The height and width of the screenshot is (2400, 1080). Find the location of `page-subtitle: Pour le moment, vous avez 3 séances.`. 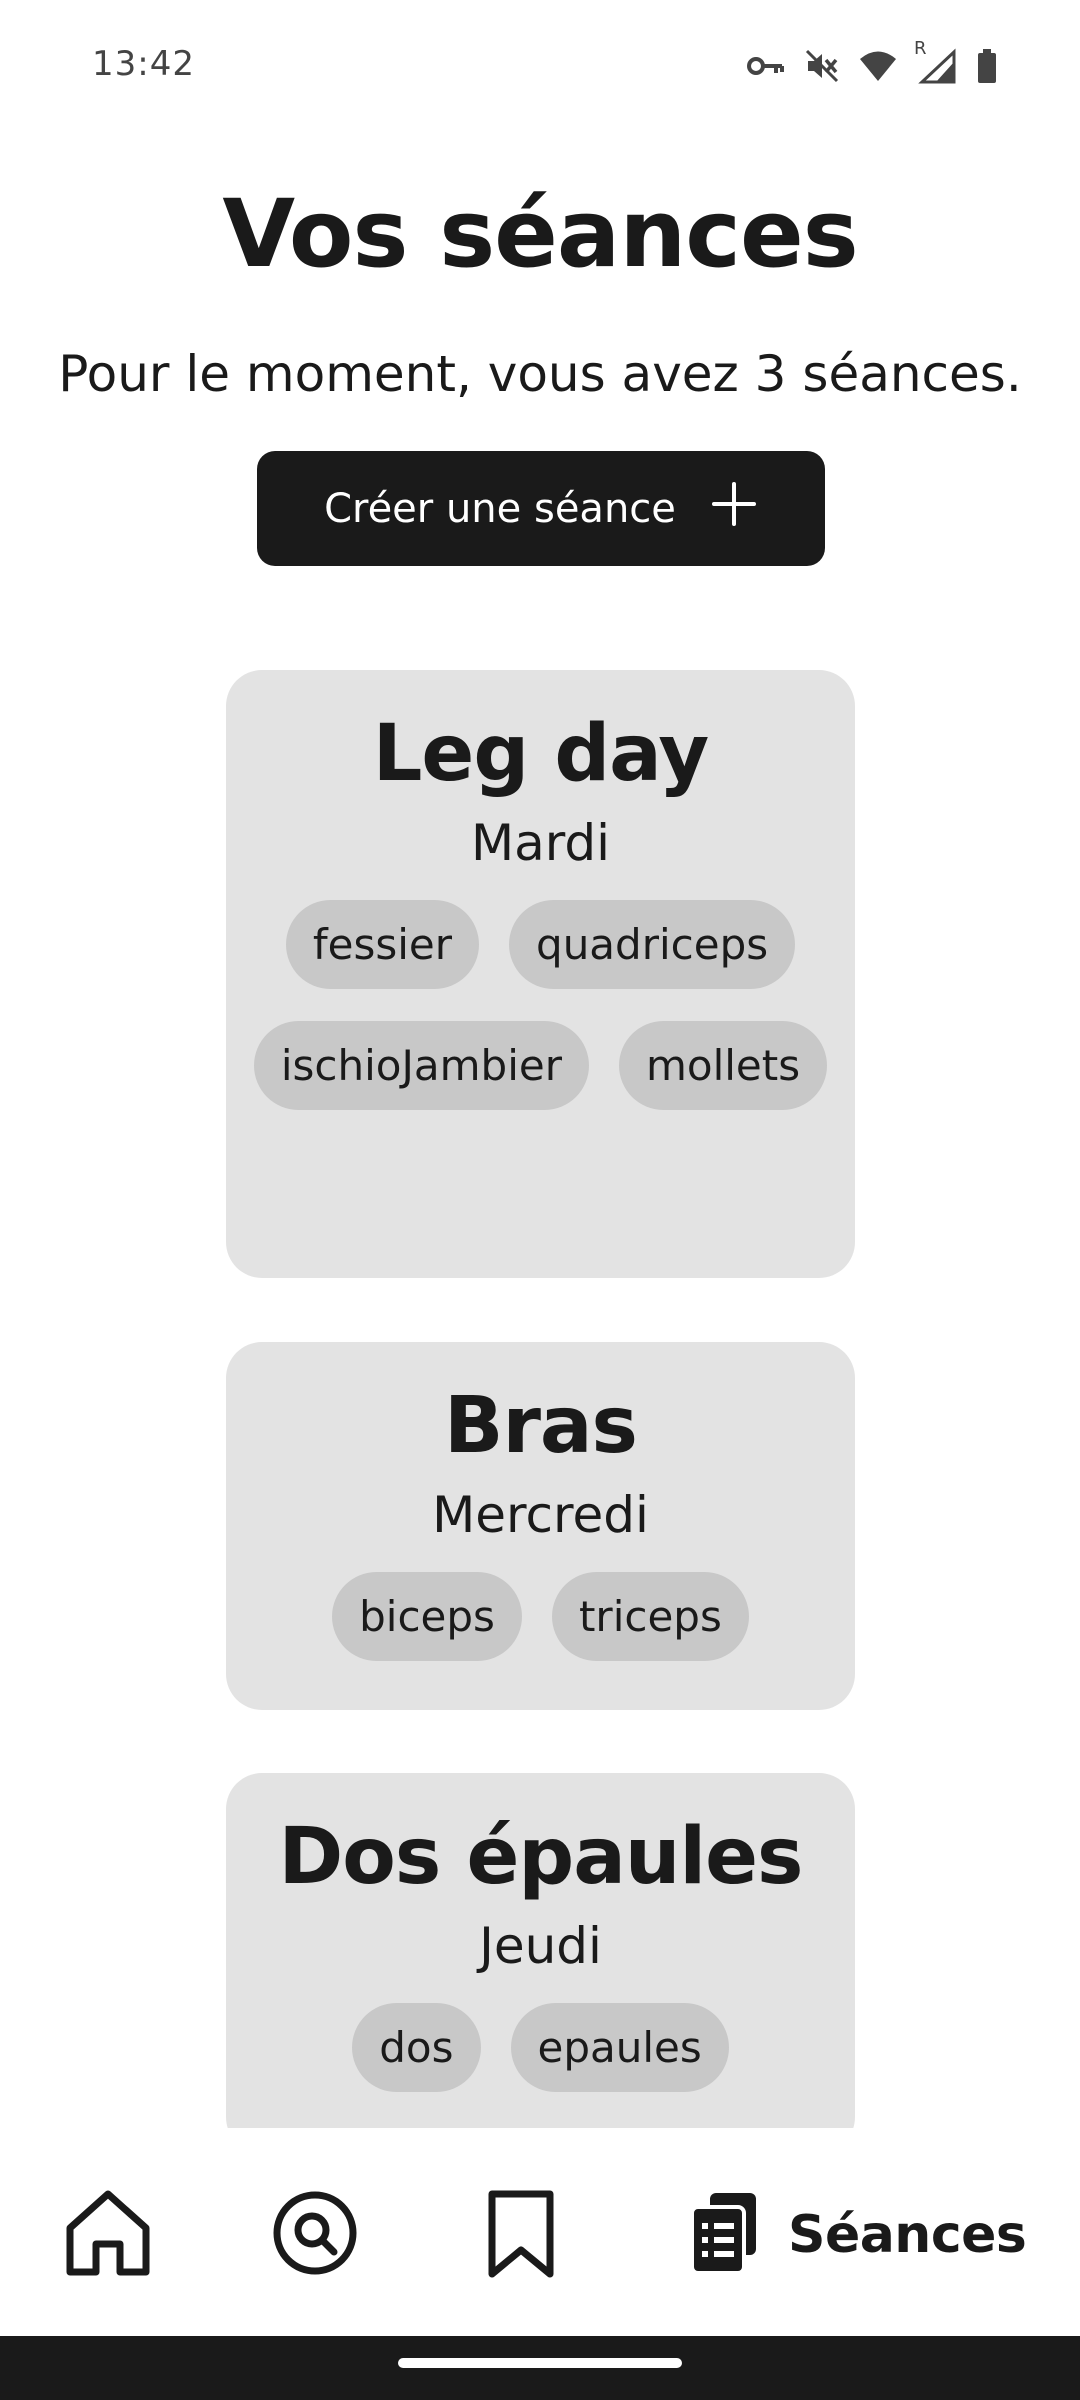

page-subtitle: Pour le moment, vous avez 3 séances. is located at coordinates (540, 374).